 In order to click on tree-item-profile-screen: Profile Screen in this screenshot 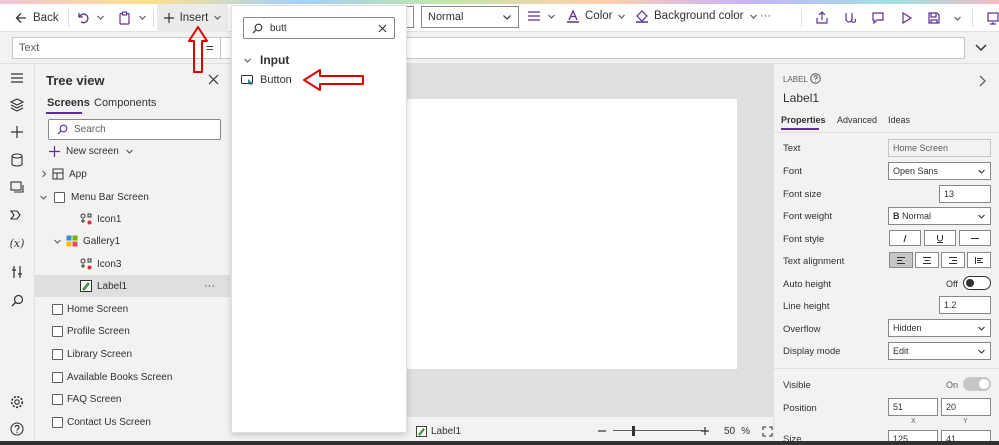, I will do `click(132, 331)`.